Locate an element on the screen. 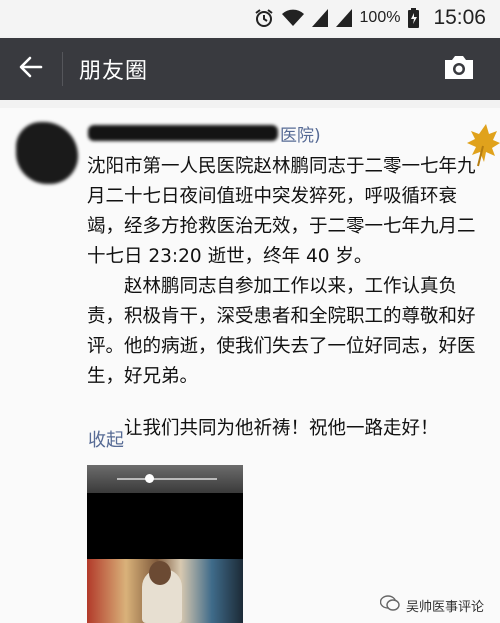 The image size is (500, 623). camera-button is located at coordinates (459, 69).